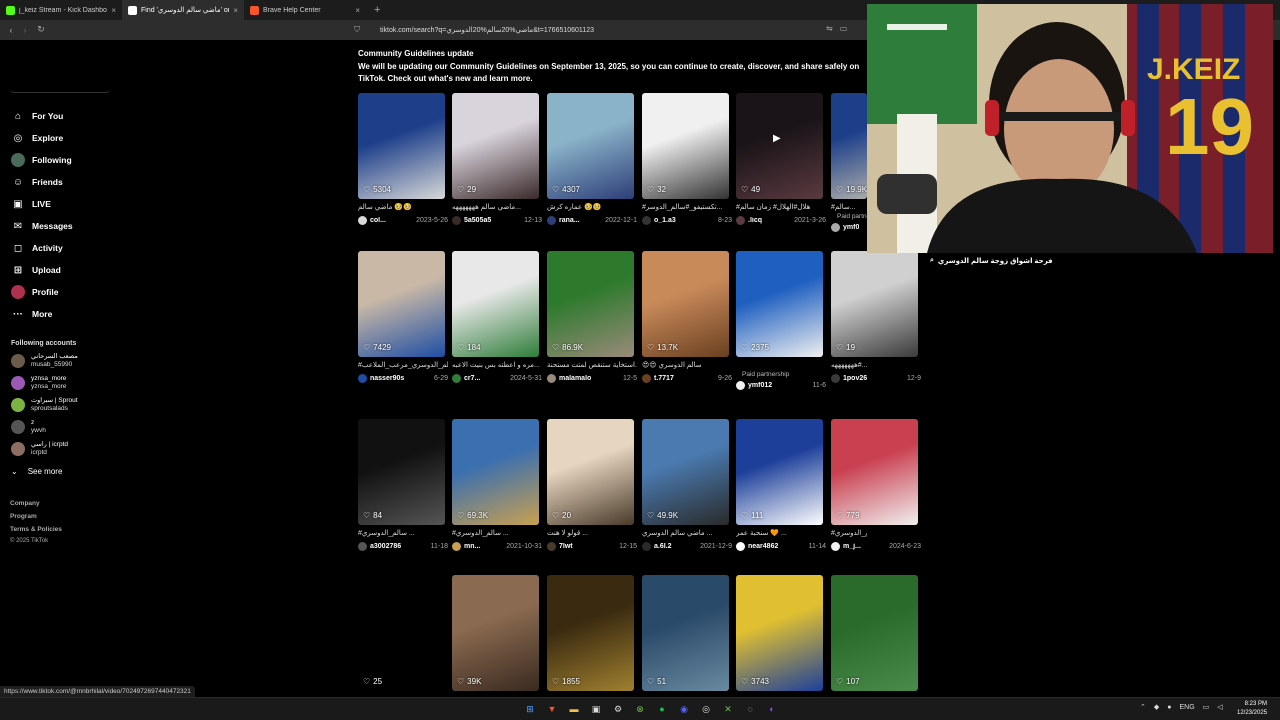 This screenshot has height=720, width=1280. What do you see at coordinates (403, 208) in the screenshot?
I see `video-caption: ماضي سالم 🥹🥹` at bounding box center [403, 208].